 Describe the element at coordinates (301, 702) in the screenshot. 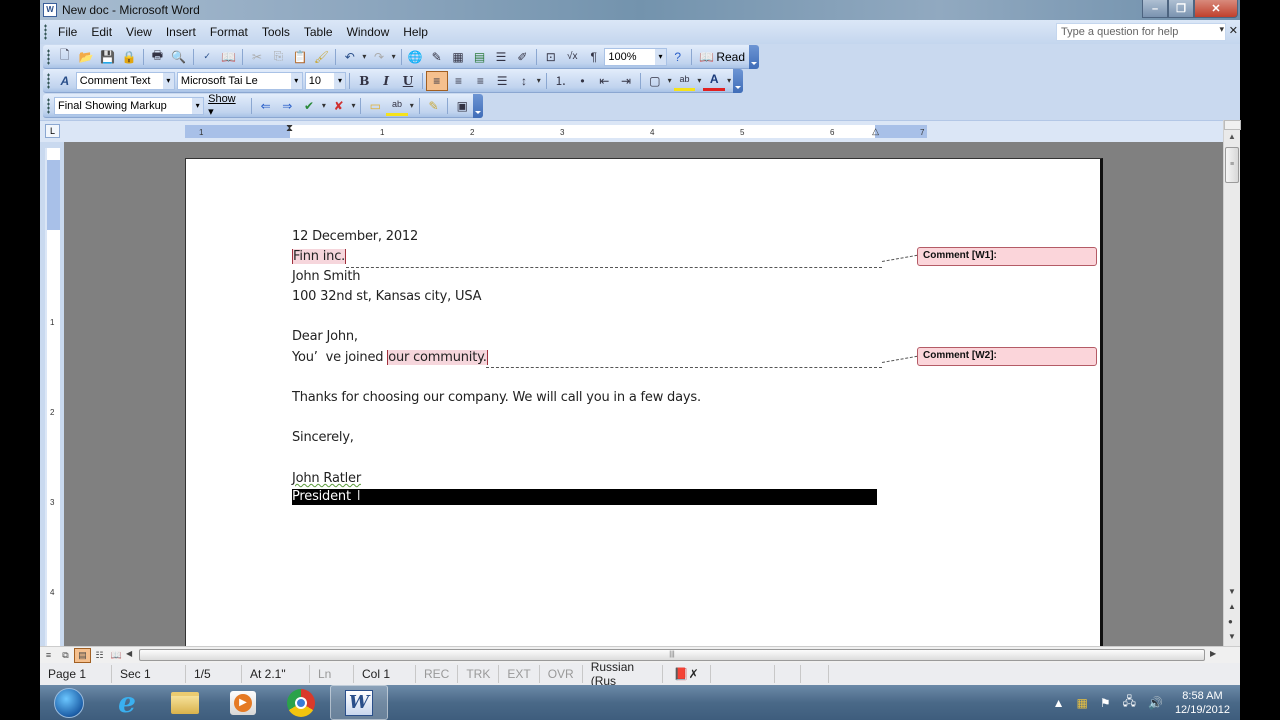

I see `taskbar-chrome` at that location.